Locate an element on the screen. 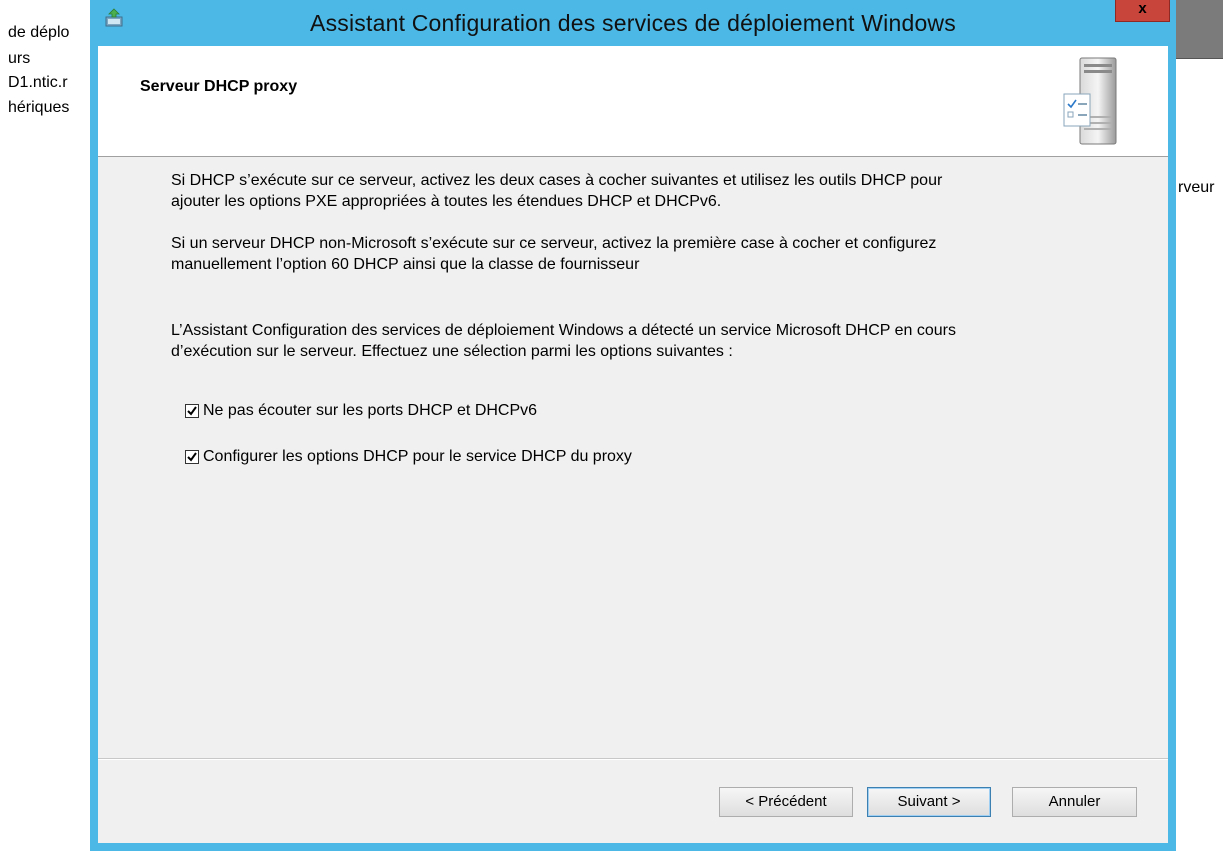 The width and height of the screenshot is (1223, 851). background-divider is located at coordinates (1199, 58).